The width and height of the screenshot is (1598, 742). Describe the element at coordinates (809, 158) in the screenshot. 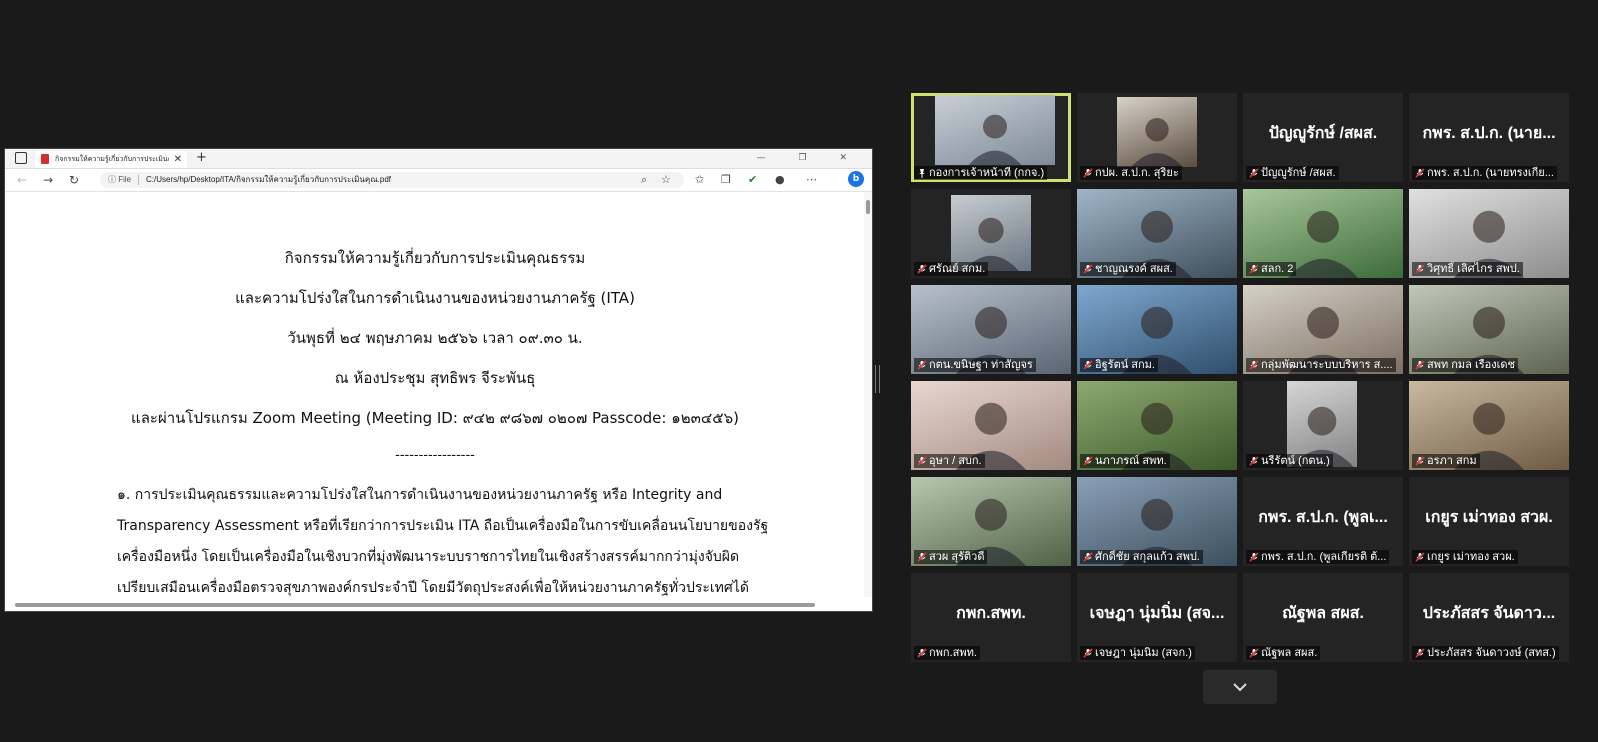

I see `window-controls: — ❐ ✕` at that location.